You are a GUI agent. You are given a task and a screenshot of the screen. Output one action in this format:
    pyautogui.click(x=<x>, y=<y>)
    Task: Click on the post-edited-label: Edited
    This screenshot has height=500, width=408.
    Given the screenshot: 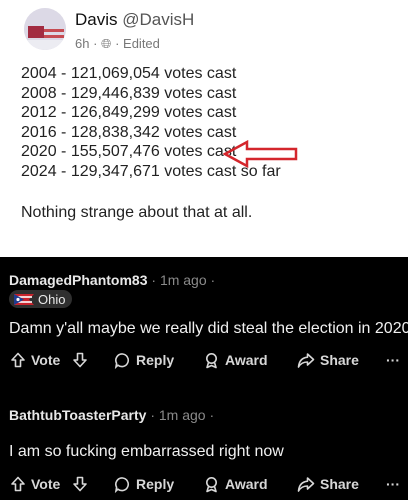 What is the action you would take?
    pyautogui.click(x=141, y=43)
    